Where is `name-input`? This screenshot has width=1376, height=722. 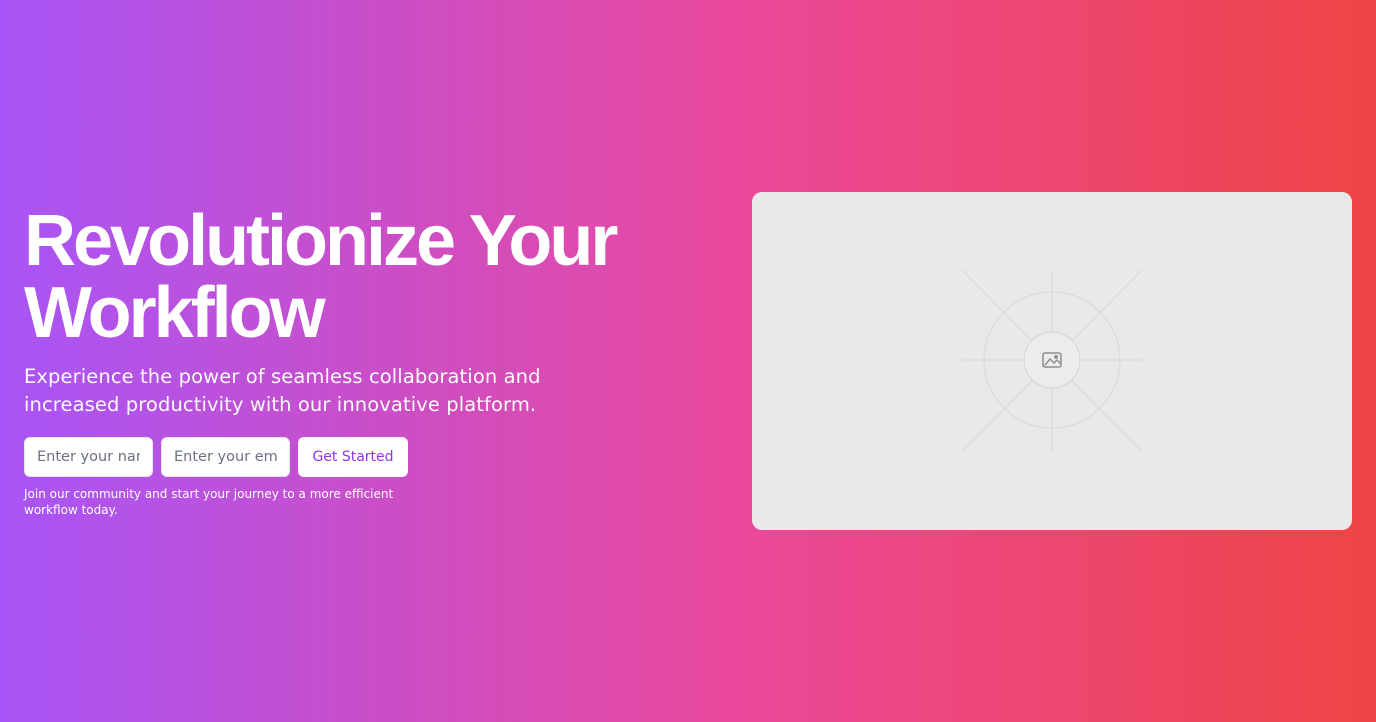 name-input is located at coordinates (88, 457).